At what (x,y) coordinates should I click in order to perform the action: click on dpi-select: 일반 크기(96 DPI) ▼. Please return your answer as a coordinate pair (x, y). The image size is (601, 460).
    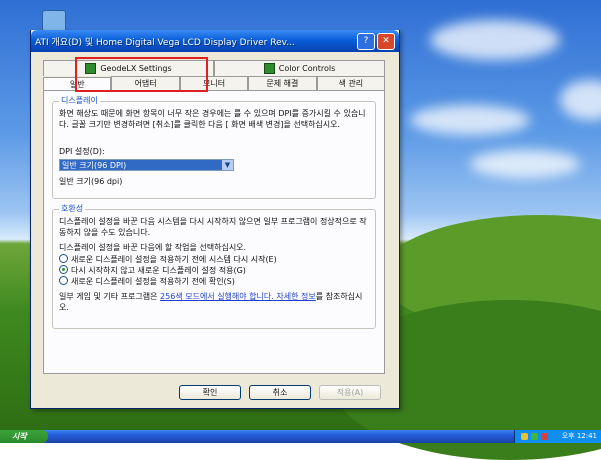
    Looking at the image, I should click on (146, 165).